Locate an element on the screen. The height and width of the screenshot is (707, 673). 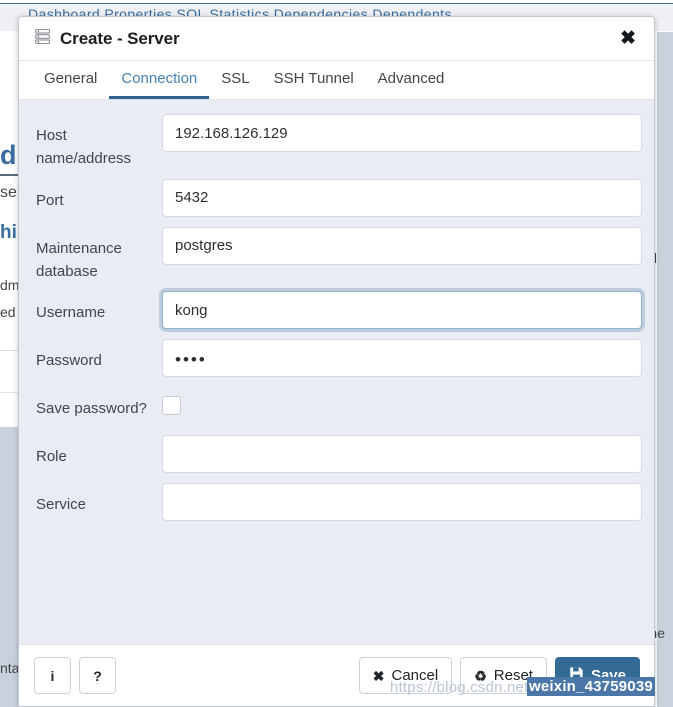
field-row-service: Service is located at coordinates (332, 503).